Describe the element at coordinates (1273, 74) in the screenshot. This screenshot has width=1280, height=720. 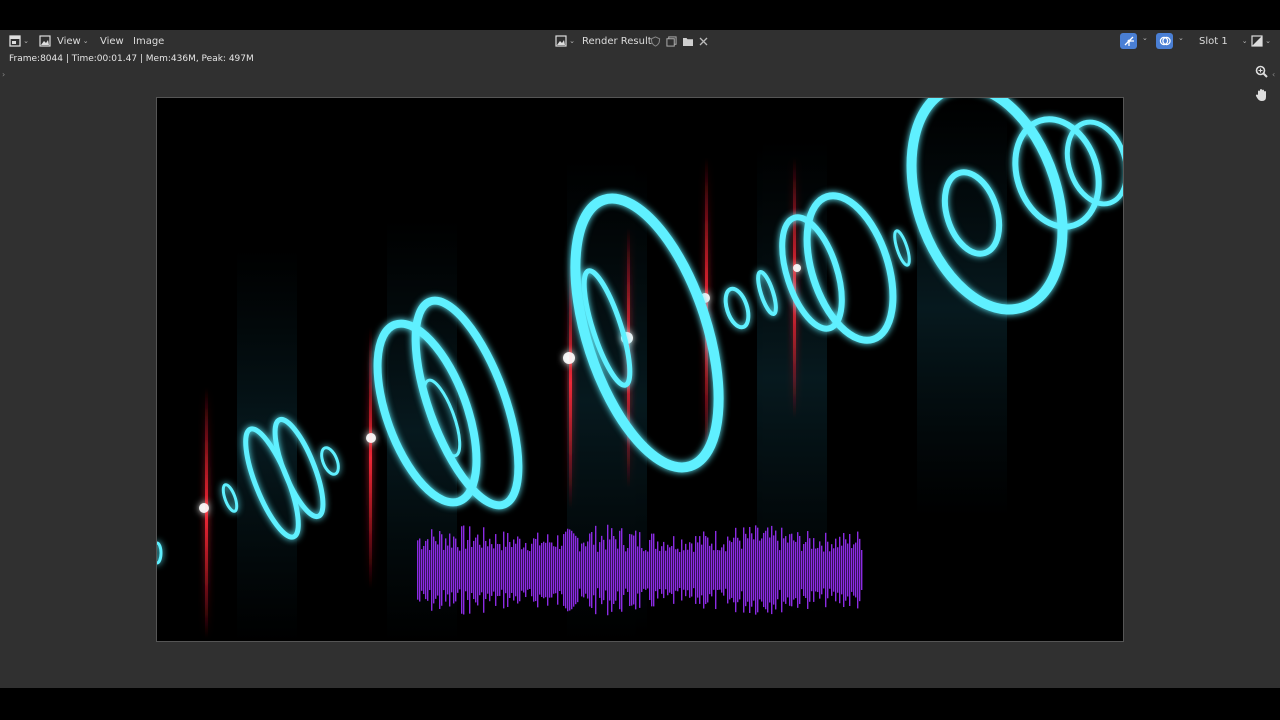
I see `sidebar-expand-arrow: ‹` at that location.